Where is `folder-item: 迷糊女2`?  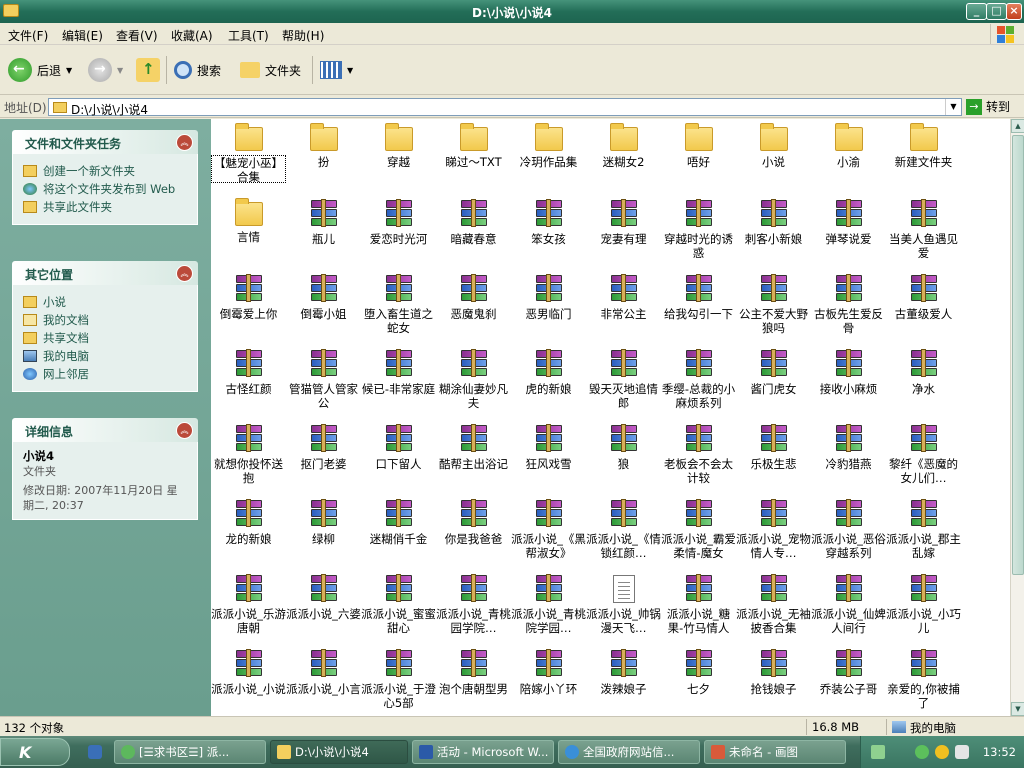 folder-item: 迷糊女2 is located at coordinates (623, 158).